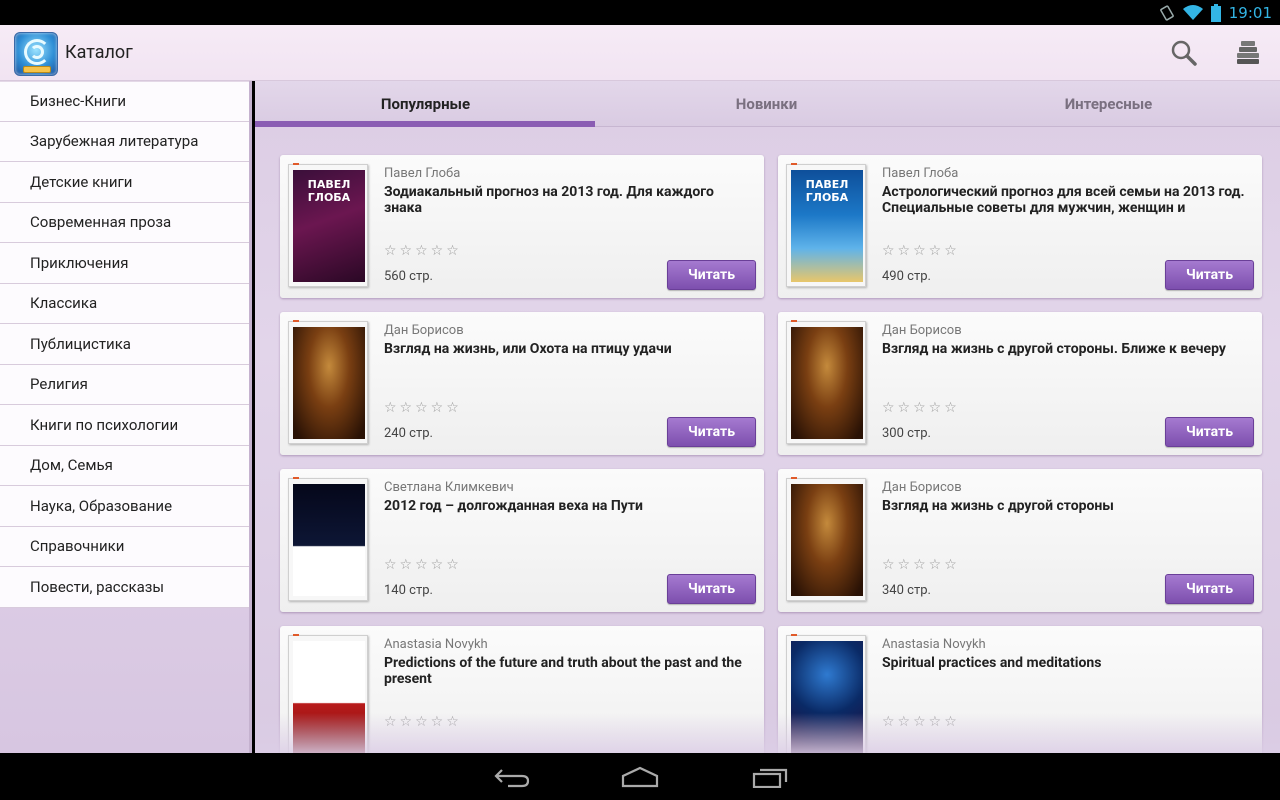 The width and height of the screenshot is (1280, 800). Describe the element at coordinates (1067, 506) in the screenshot. I see `book-title: Взгляд на жизнь с другой стороны` at that location.